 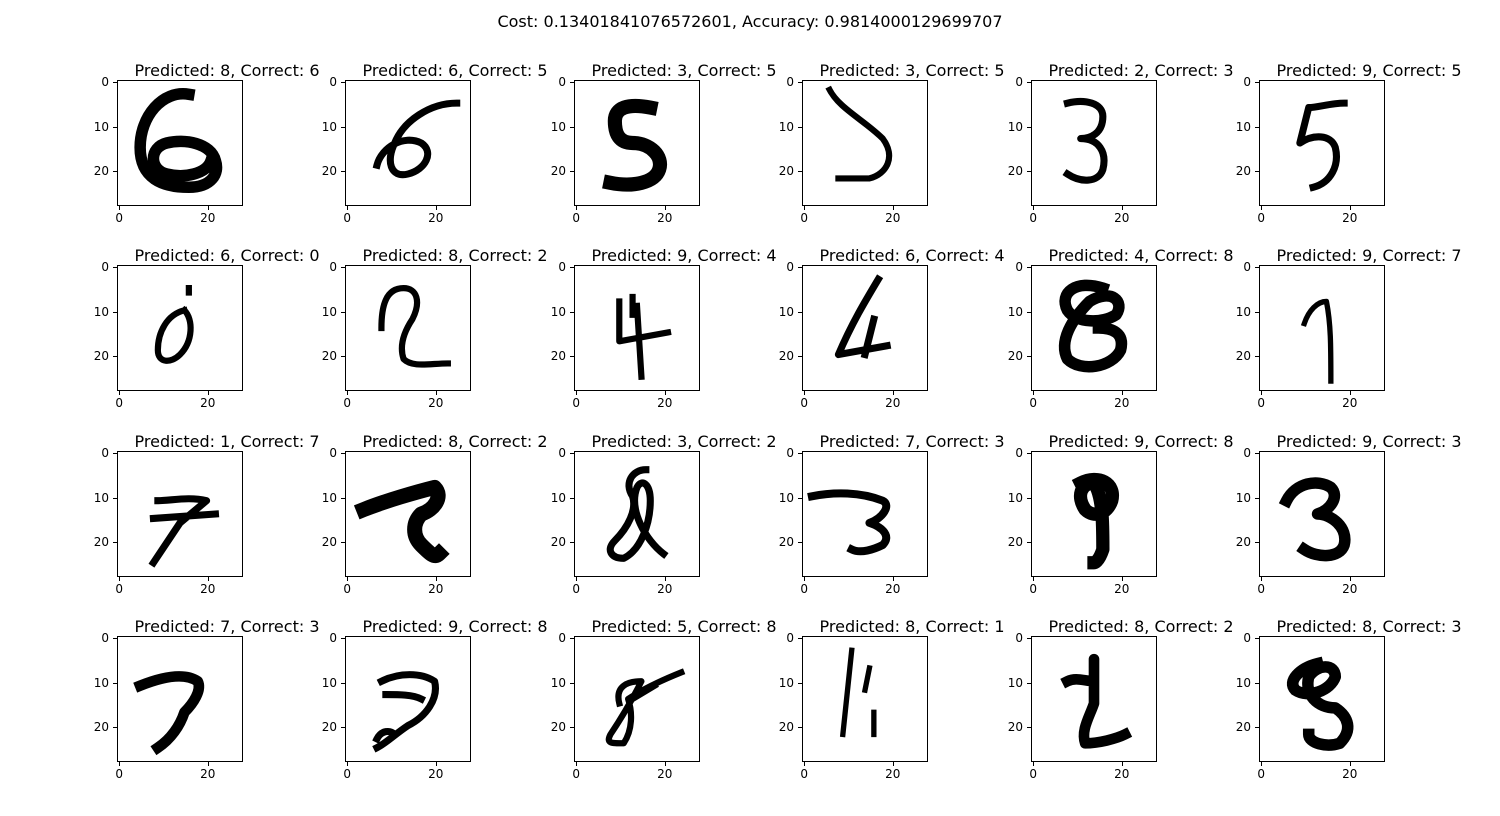 I want to click on digit-panel: Predicted: 2, Correct: 3 0 10 20 0 20, so click(x=1129, y=160).